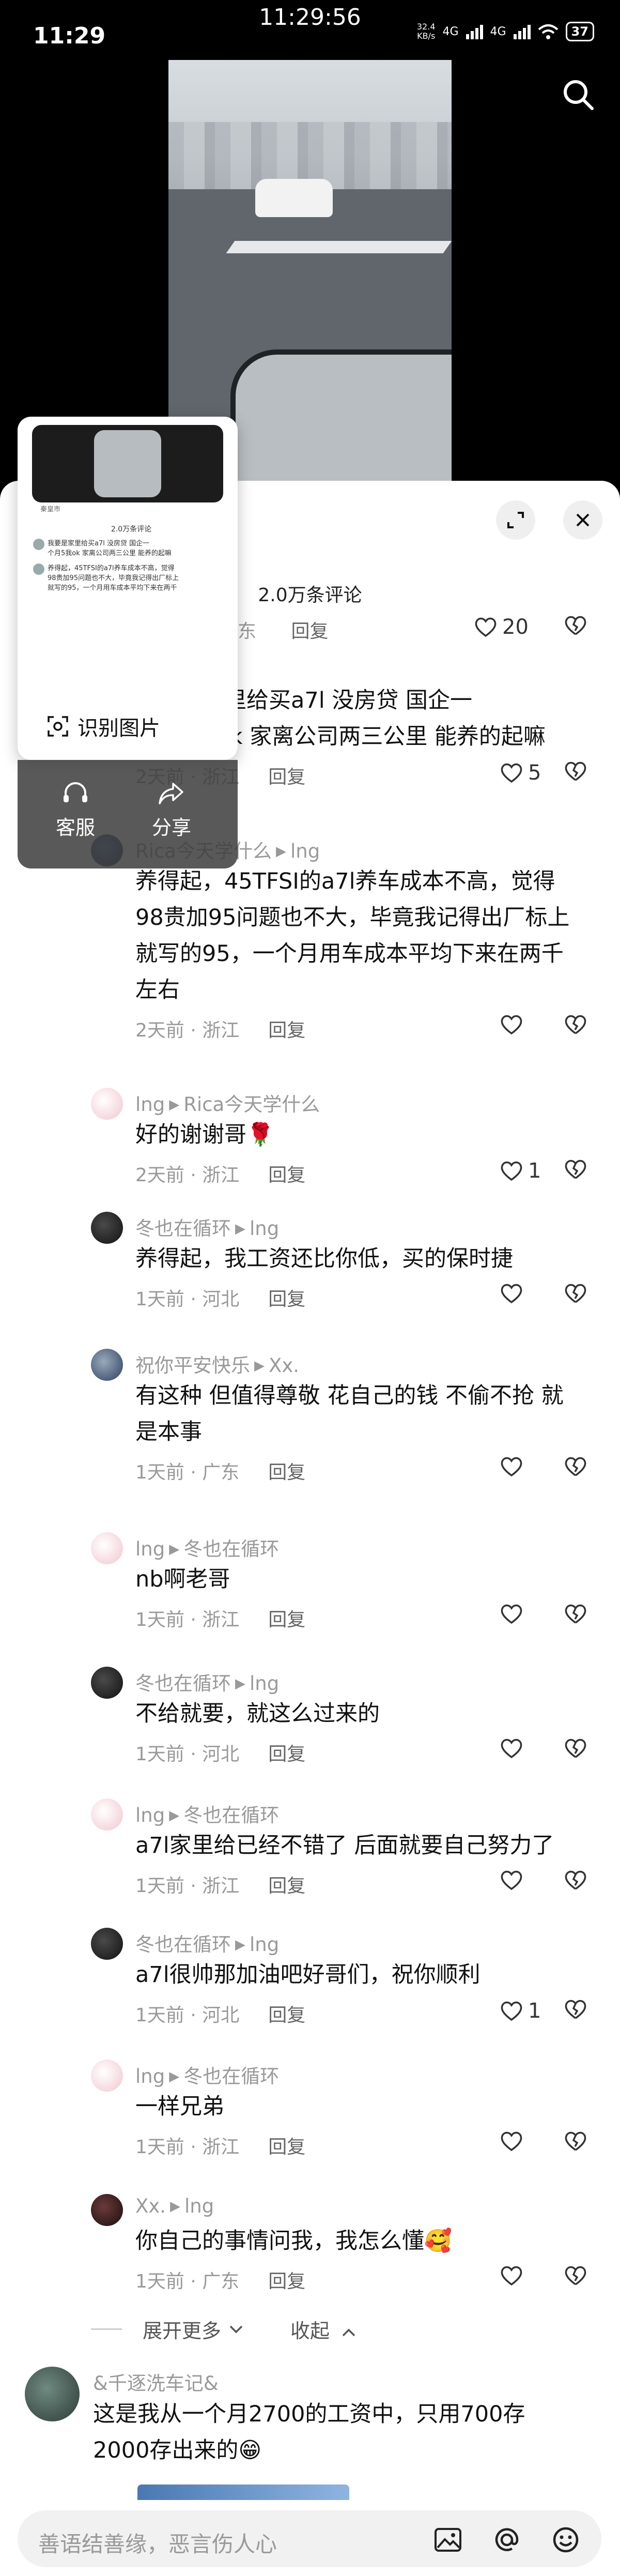 This screenshot has width=620, height=2576. Describe the element at coordinates (156, 2382) in the screenshot. I see `comment-author: &千逐洗车记&` at that location.